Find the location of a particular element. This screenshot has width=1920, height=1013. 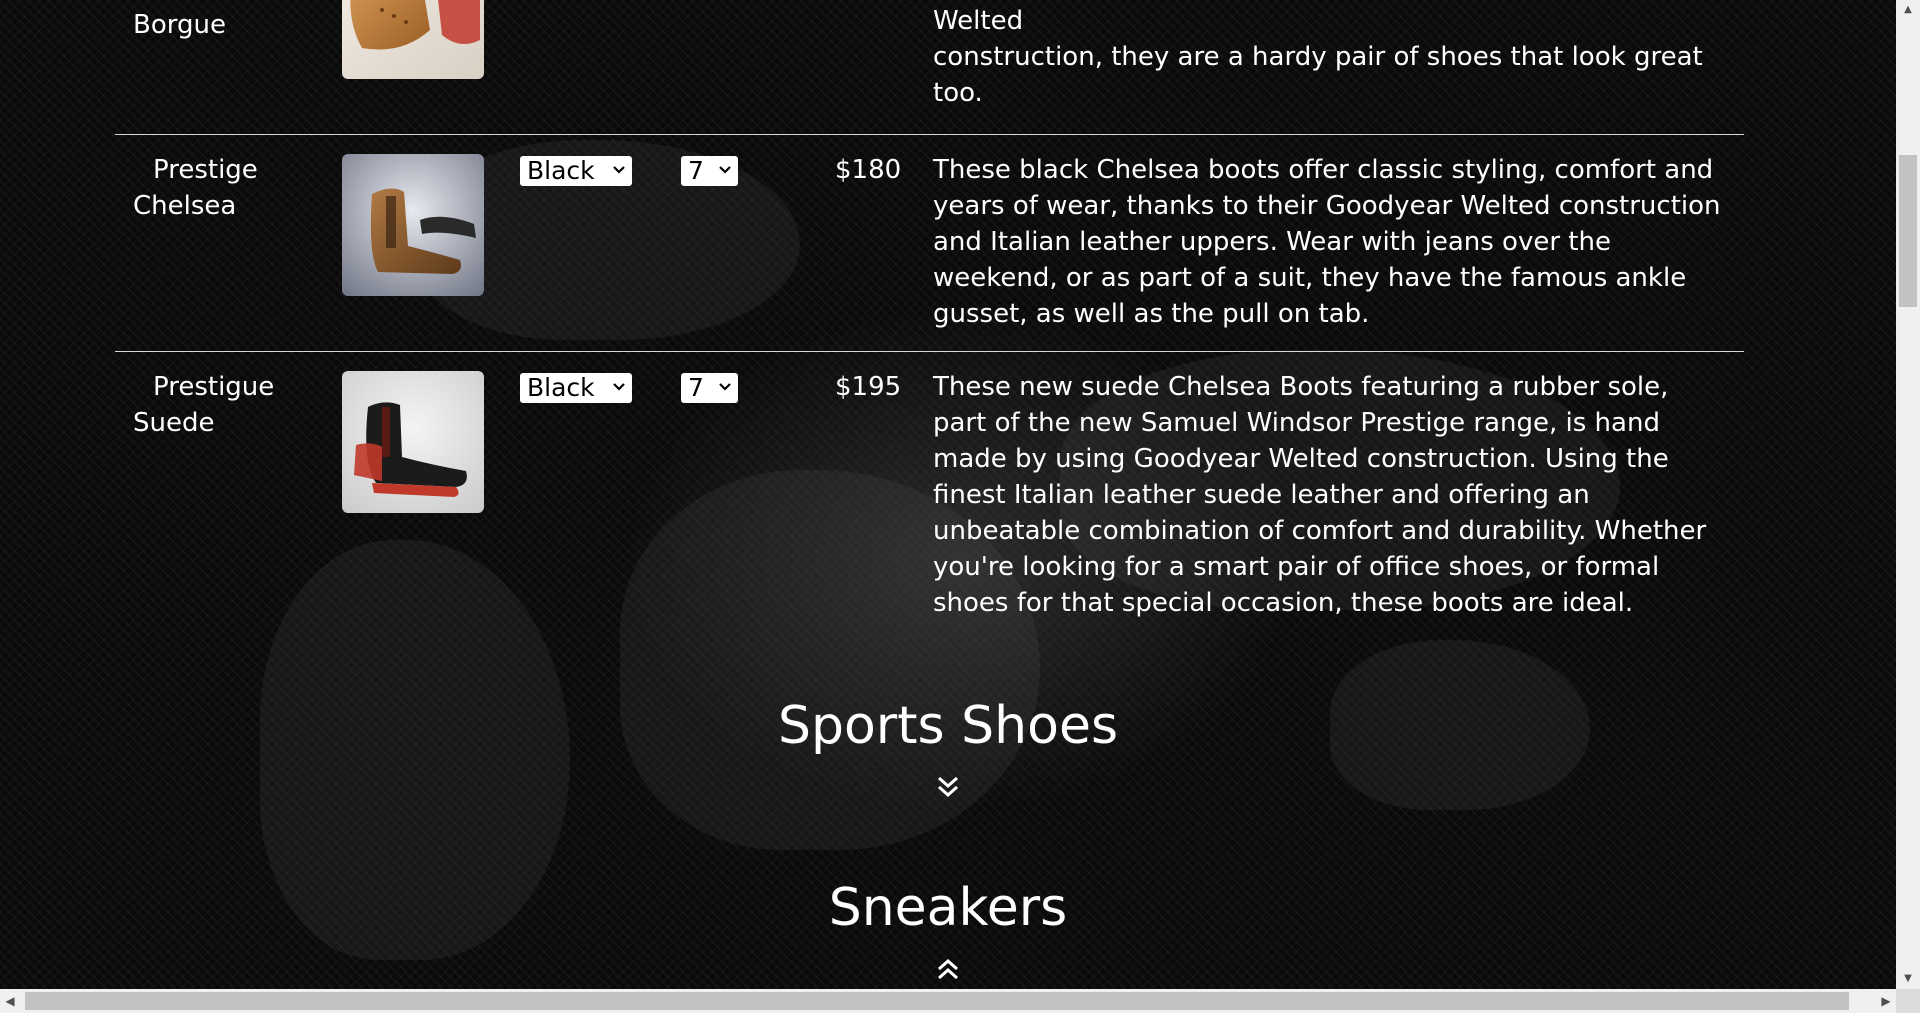

product-image-borgue is located at coordinates (413, 39).